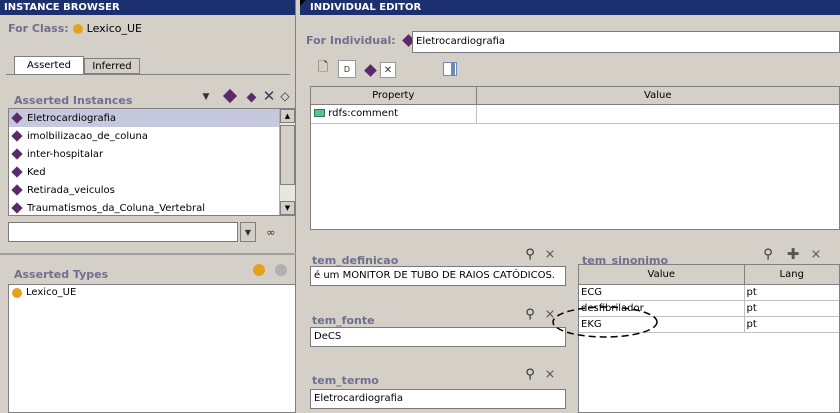 The height and width of the screenshot is (413, 840). What do you see at coordinates (287, 116) in the screenshot?
I see `scroll-up-arrow-icon: ▲` at bounding box center [287, 116].